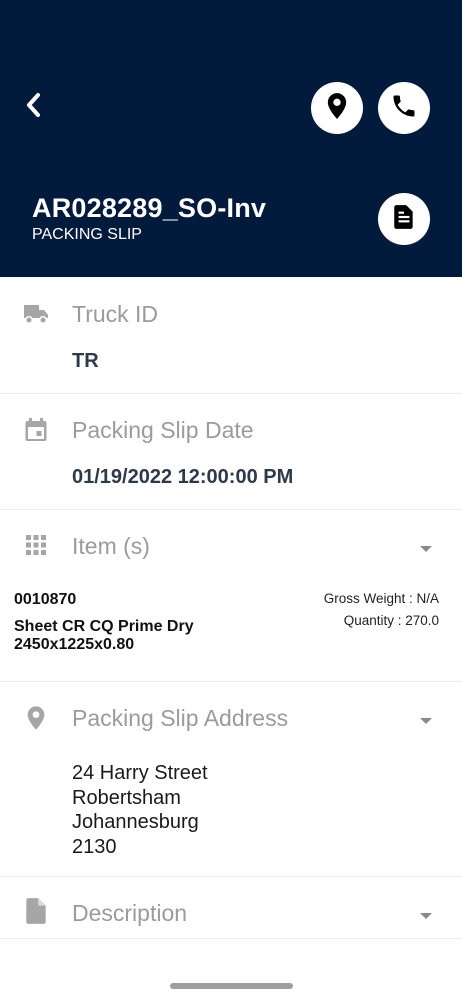  Describe the element at coordinates (36, 545) in the screenshot. I see `grid-icon` at that location.